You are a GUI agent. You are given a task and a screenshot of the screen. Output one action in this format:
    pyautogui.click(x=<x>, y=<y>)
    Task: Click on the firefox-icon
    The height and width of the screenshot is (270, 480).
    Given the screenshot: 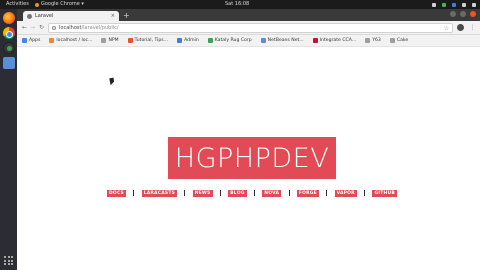 What is the action you would take?
    pyautogui.click(x=8, y=18)
    